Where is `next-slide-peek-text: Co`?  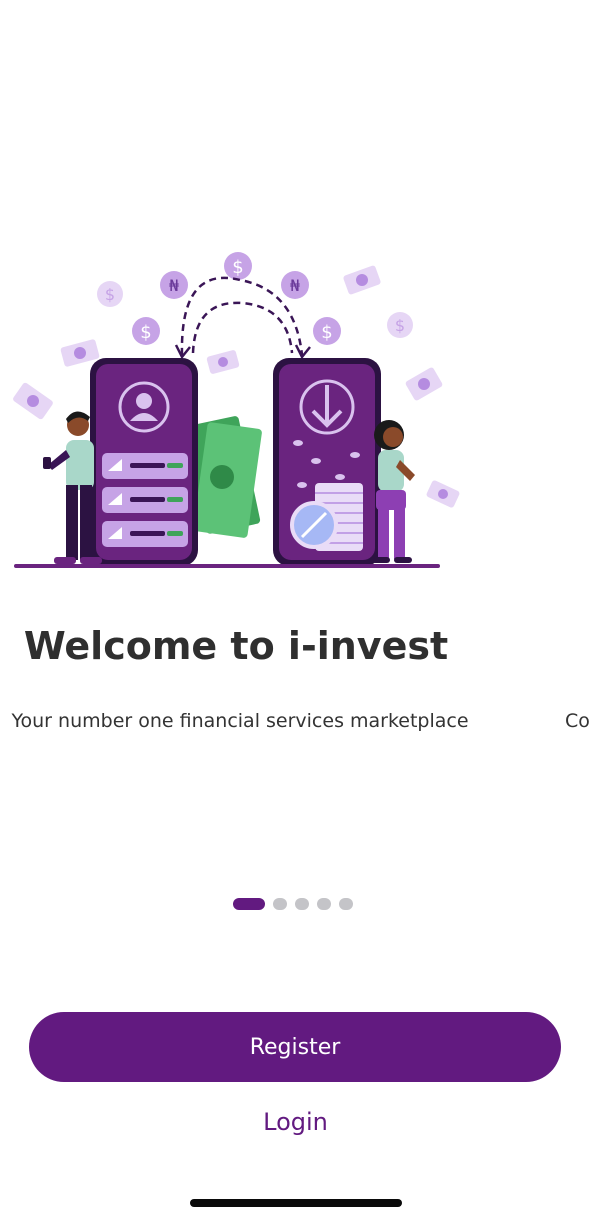 next-slide-peek-text: Co is located at coordinates (577, 721).